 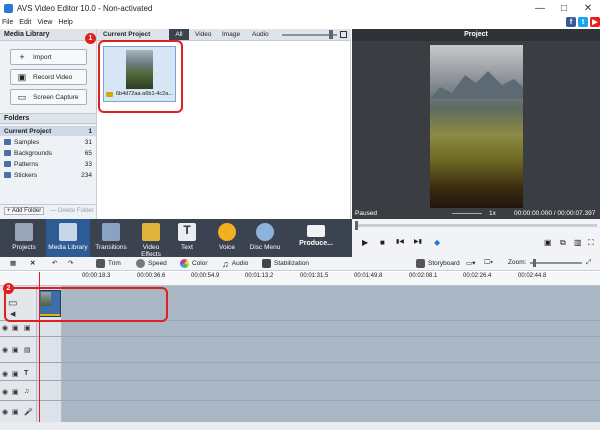 I want to click on grid-icon: ▦, so click(x=13, y=263).